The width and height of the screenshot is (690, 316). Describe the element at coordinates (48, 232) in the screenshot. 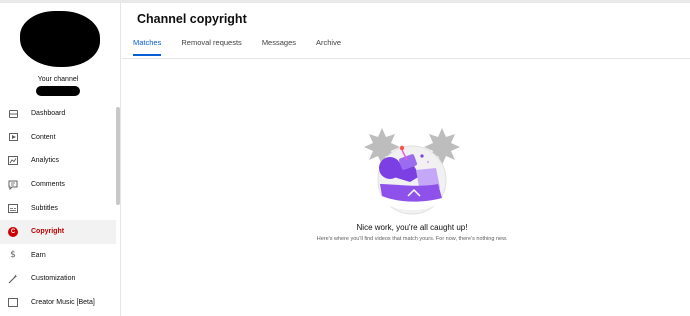

I see `sidebar-item-label: Copyright` at that location.